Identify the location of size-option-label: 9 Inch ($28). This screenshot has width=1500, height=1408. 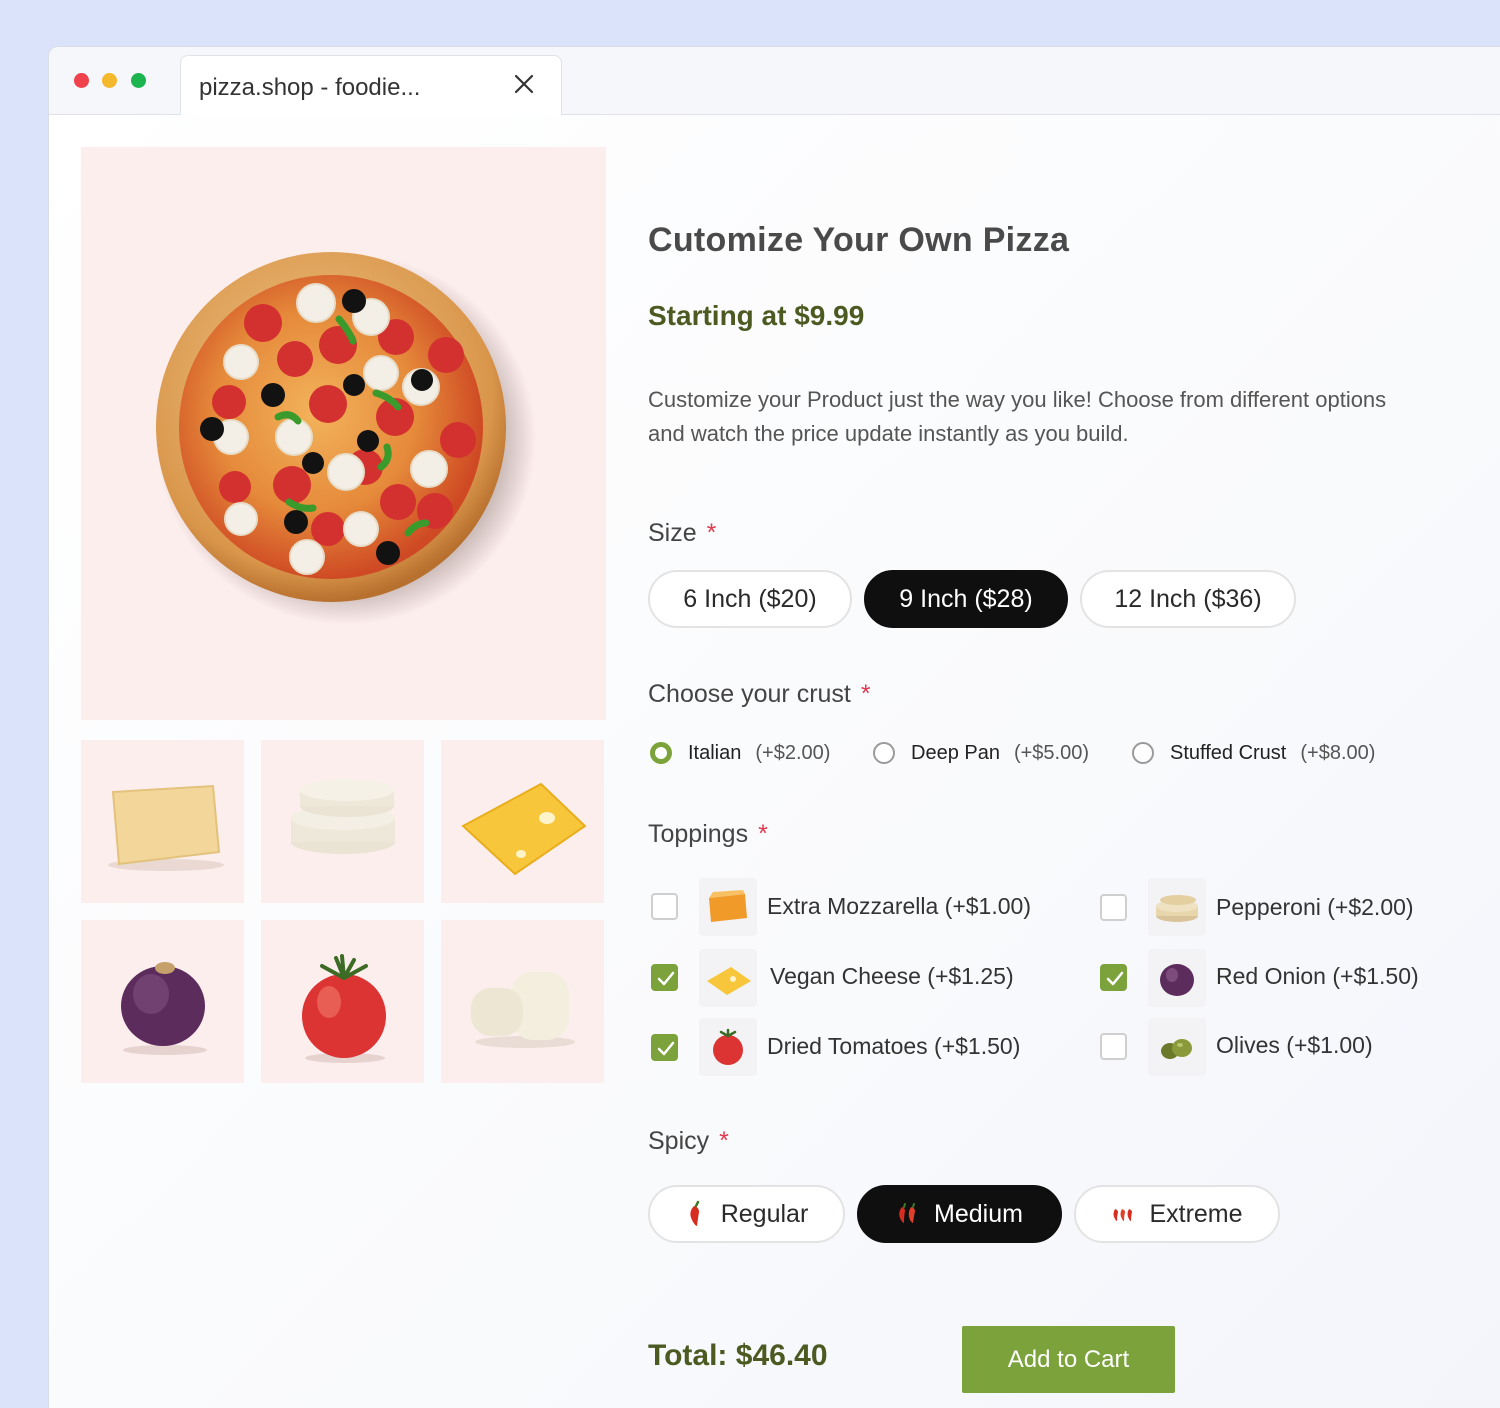
(966, 598).